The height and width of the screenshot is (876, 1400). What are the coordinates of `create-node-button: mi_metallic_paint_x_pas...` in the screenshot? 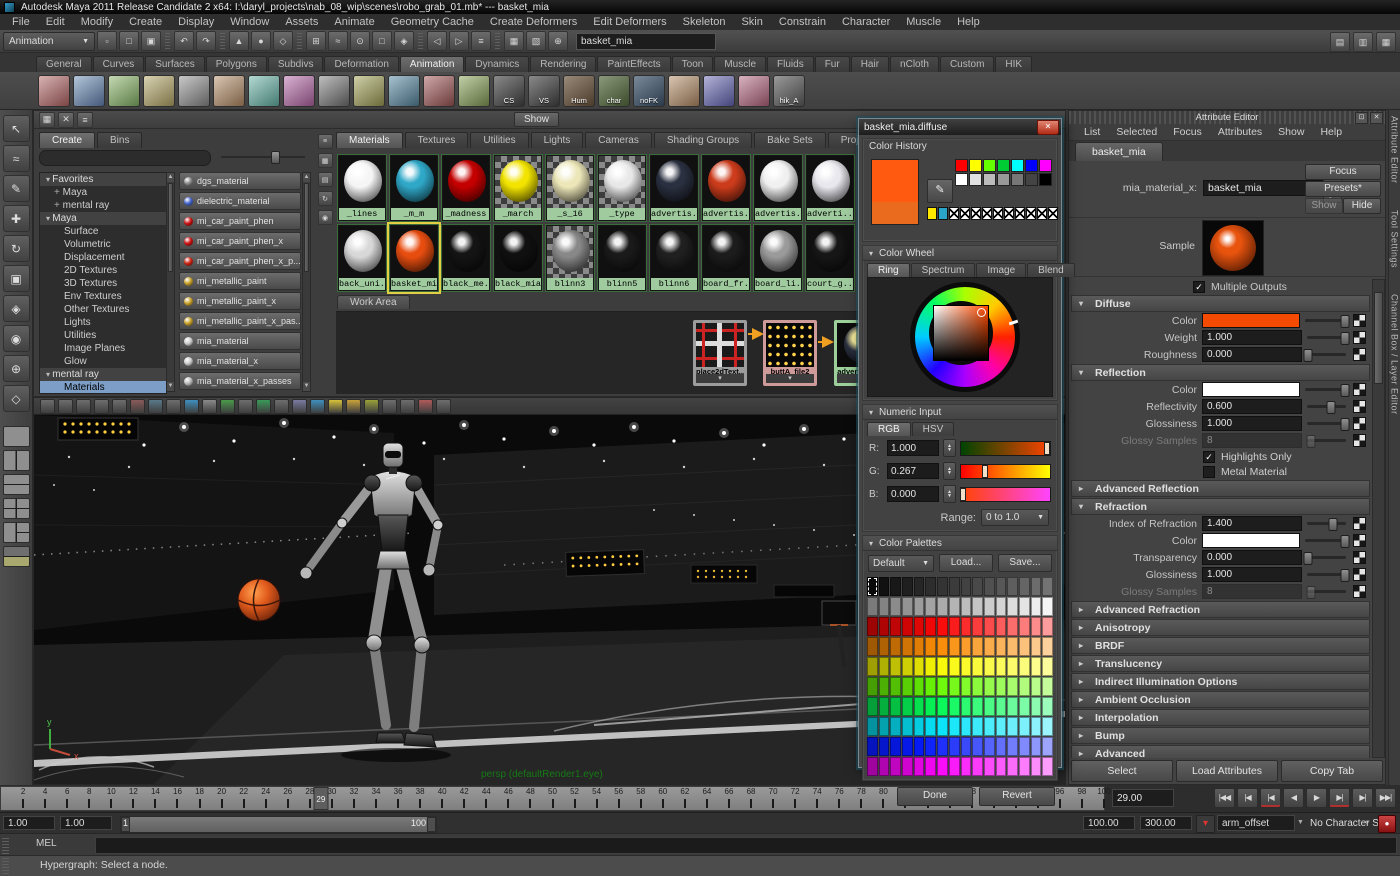 It's located at (240, 321).